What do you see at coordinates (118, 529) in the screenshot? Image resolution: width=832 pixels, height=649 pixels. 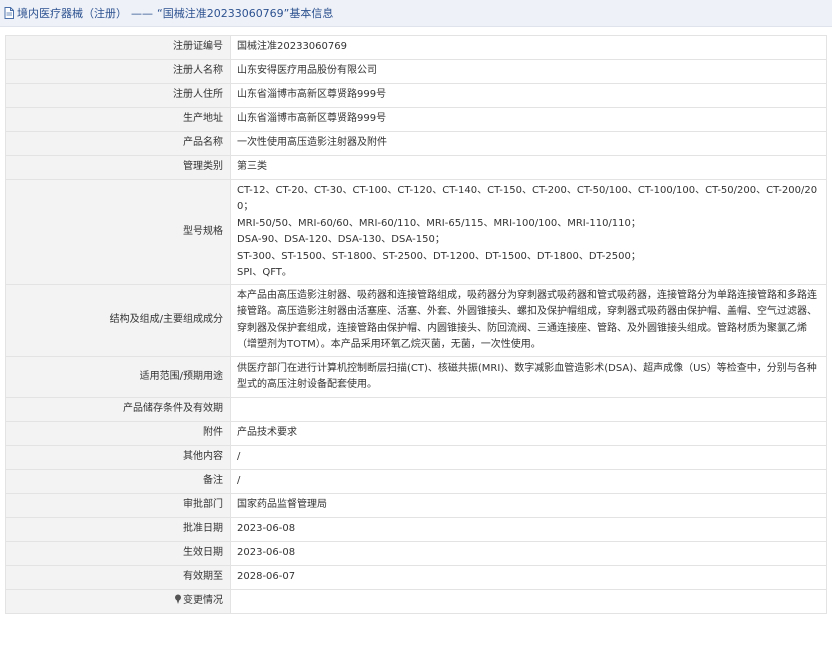 I see `field-label: 批准日期` at bounding box center [118, 529].